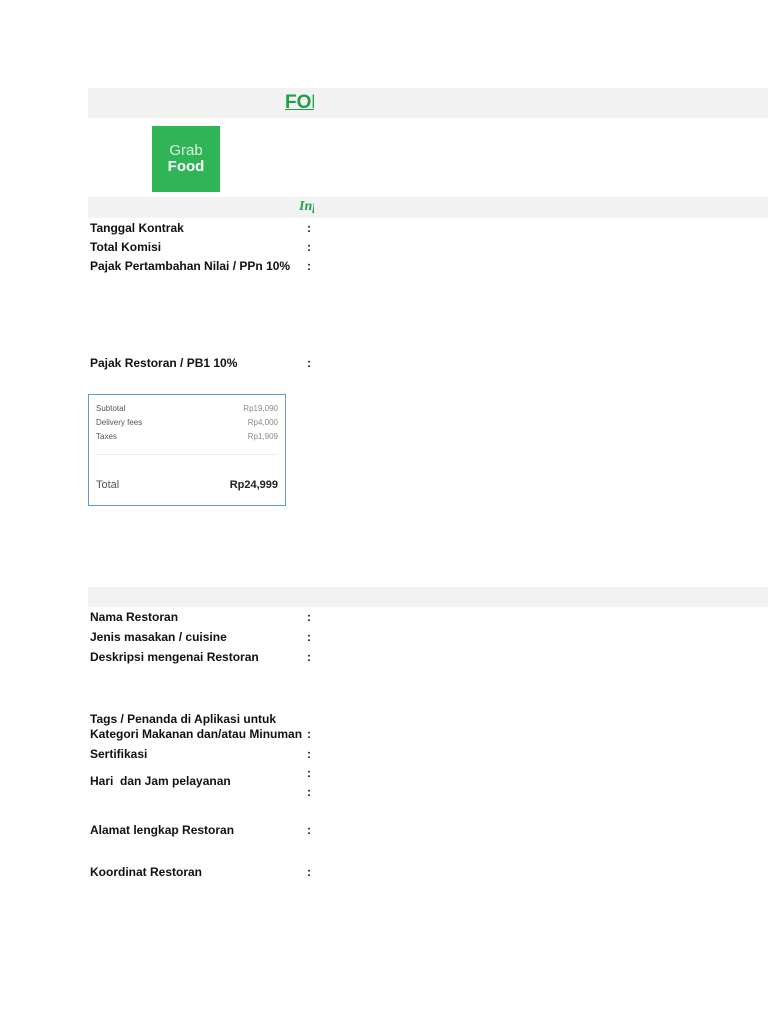  What do you see at coordinates (428, 597) in the screenshot?
I see `restaurant-band` at bounding box center [428, 597].